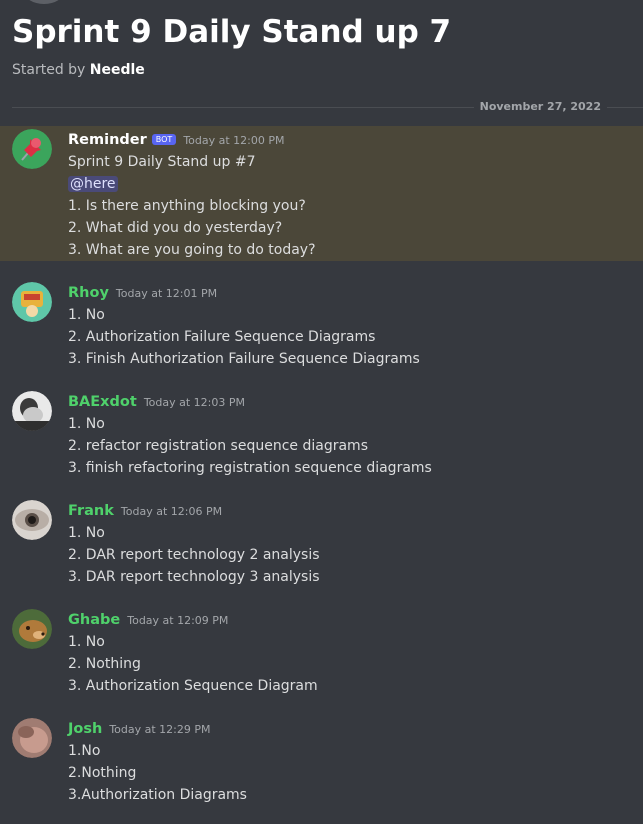  What do you see at coordinates (194, 577) in the screenshot?
I see `message-line: 3. DAR report technology 3 analysis` at bounding box center [194, 577].